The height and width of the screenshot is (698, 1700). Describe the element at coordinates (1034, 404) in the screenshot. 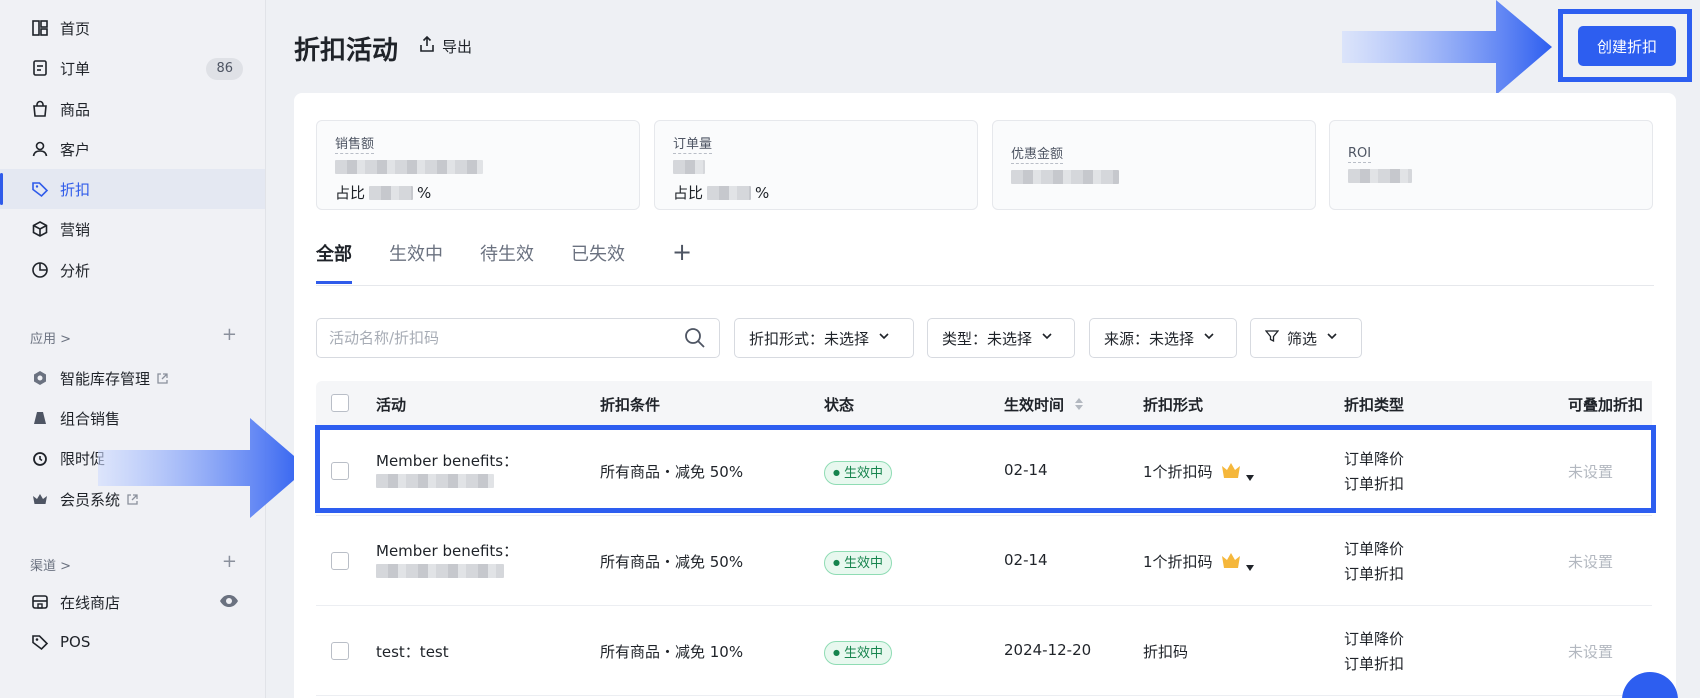

I see `column-header: 生效时间` at that location.